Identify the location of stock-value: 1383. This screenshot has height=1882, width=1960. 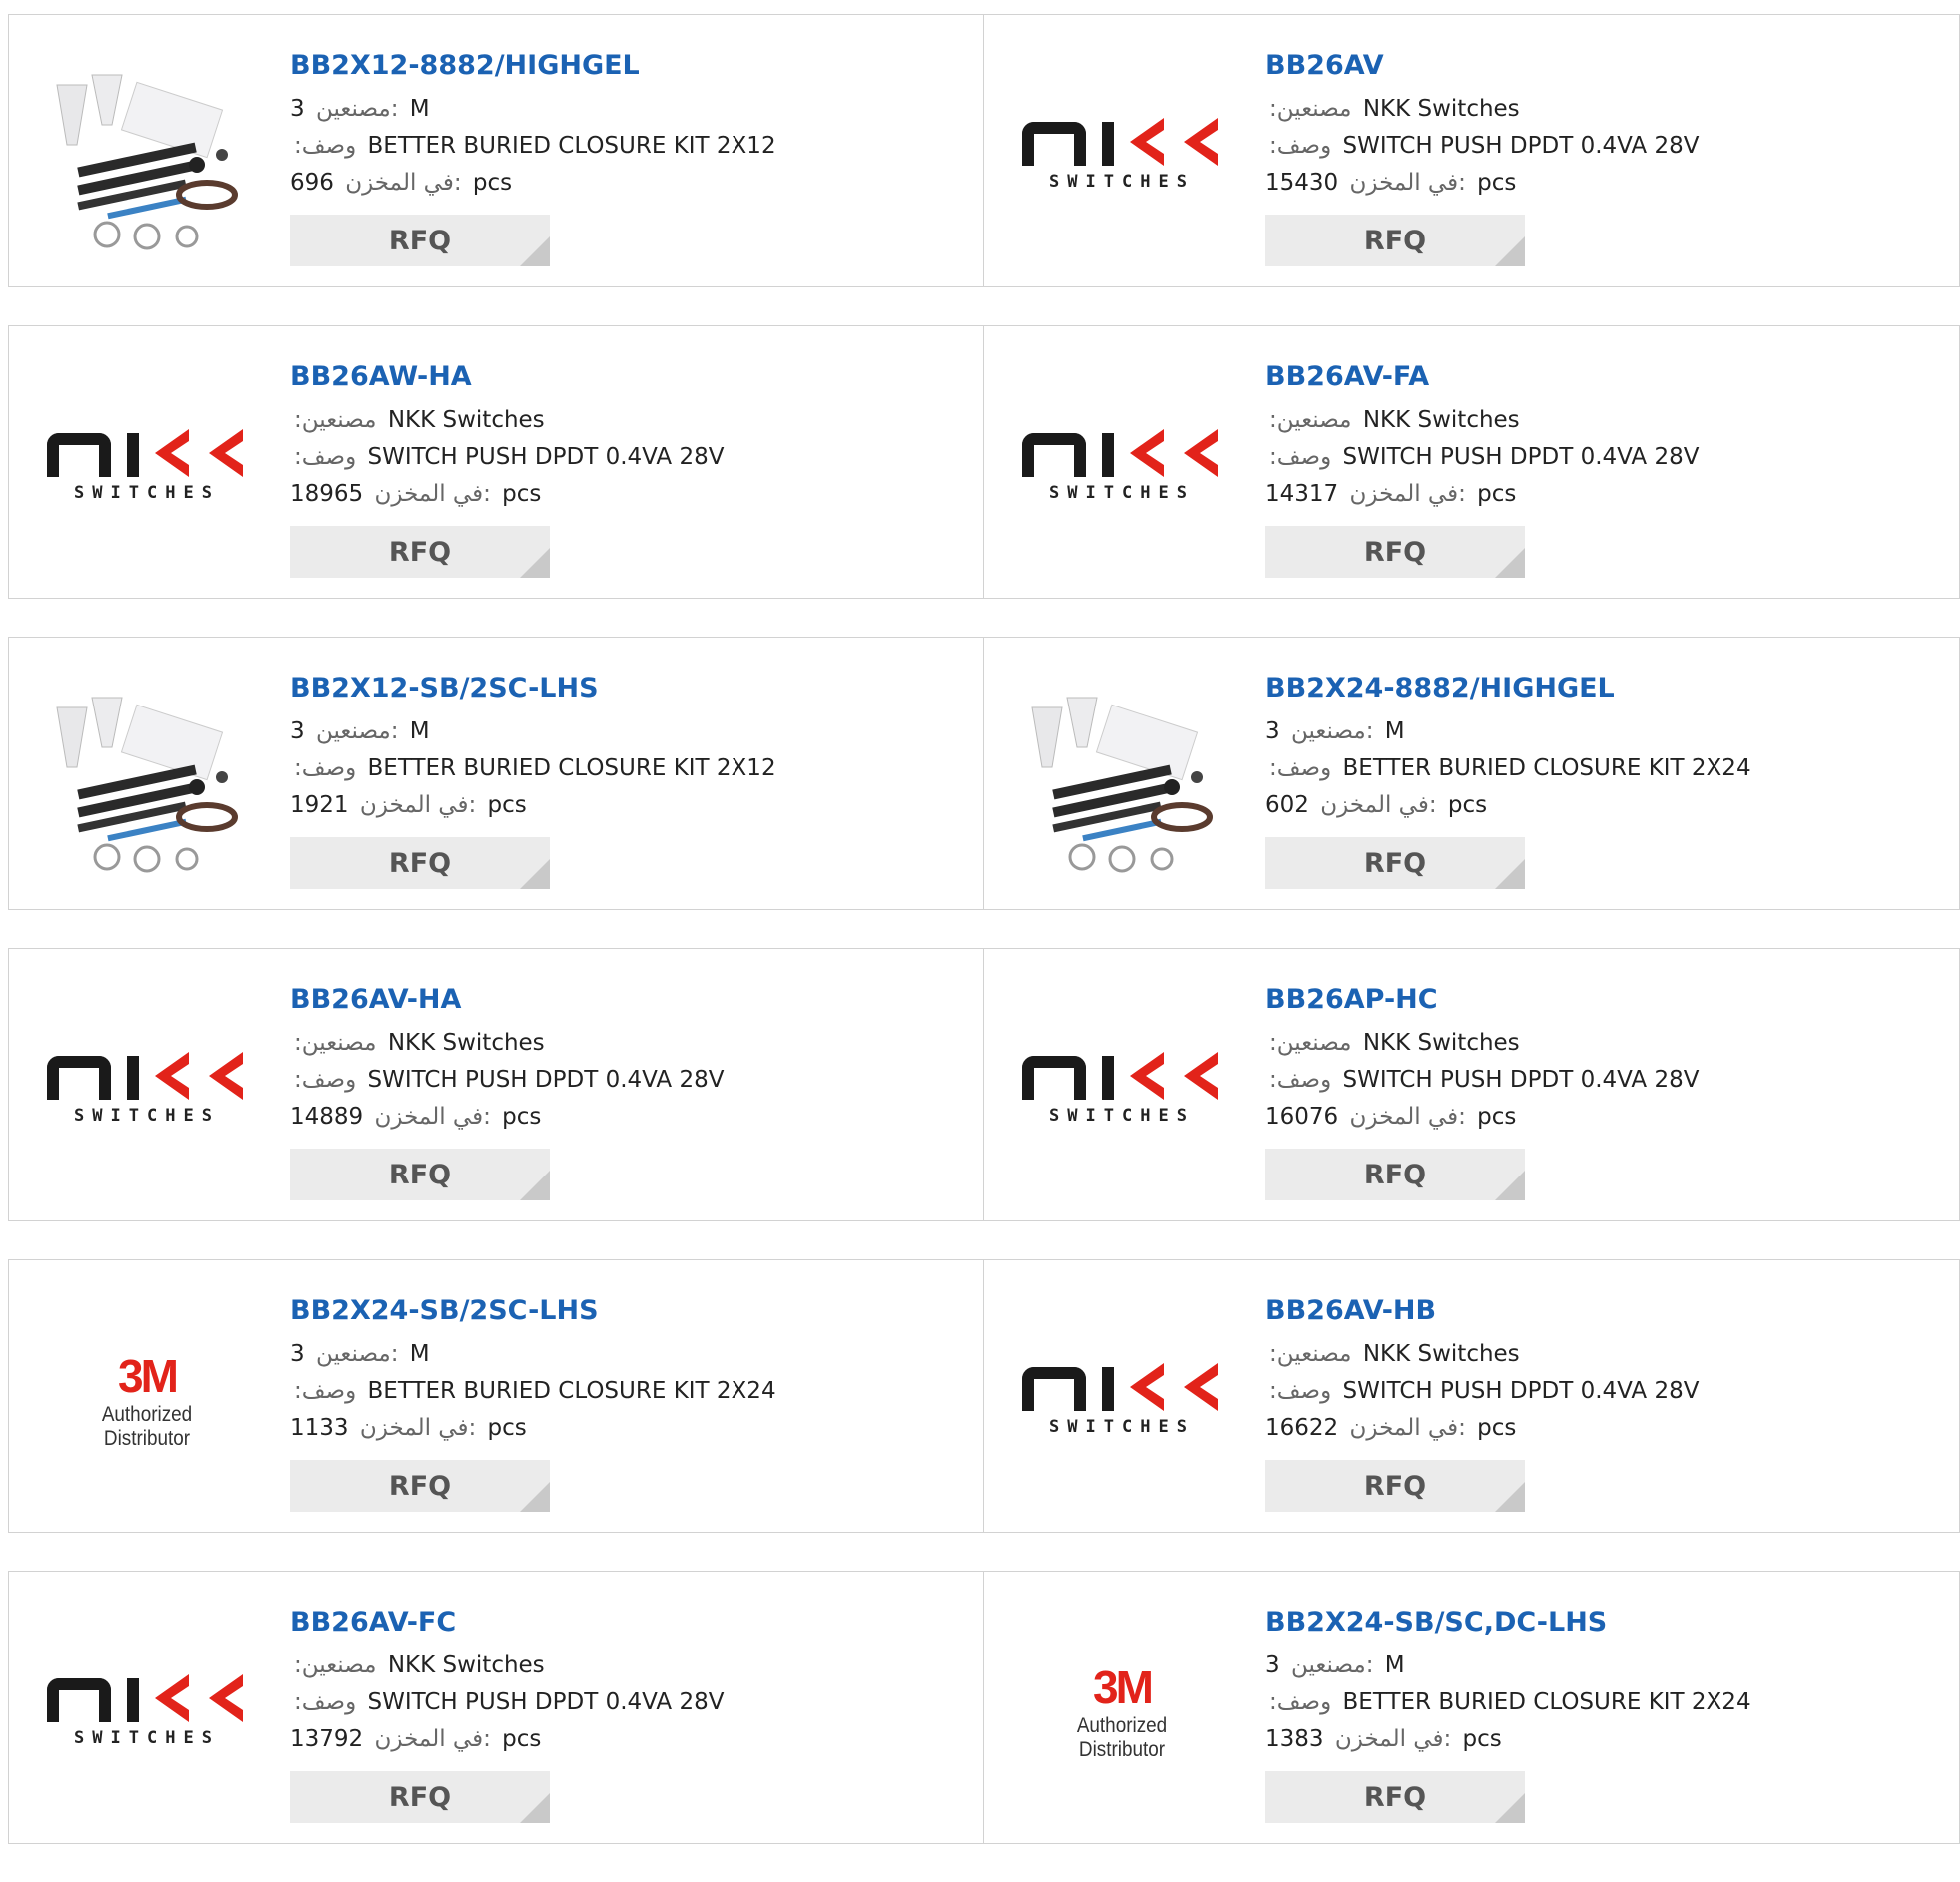
(1294, 1739).